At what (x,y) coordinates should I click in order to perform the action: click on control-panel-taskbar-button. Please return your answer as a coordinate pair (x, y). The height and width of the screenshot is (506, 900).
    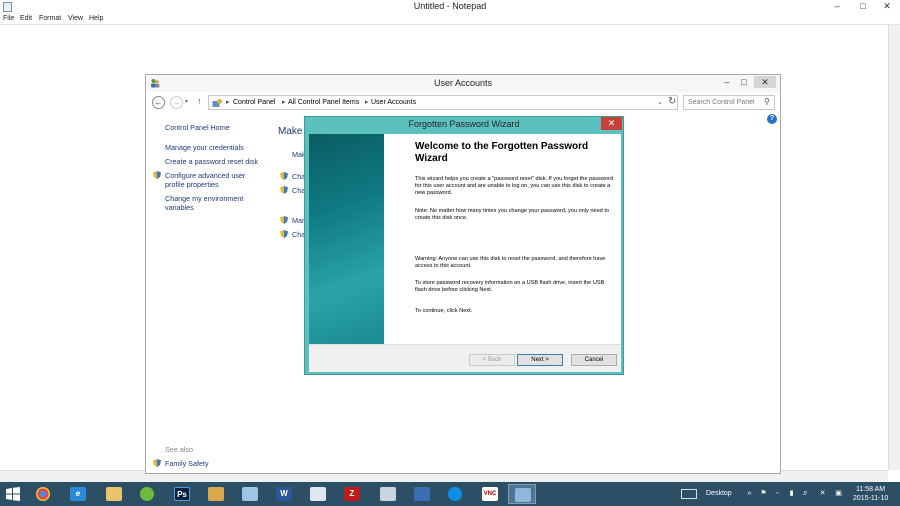
    Looking at the image, I should click on (522, 494).